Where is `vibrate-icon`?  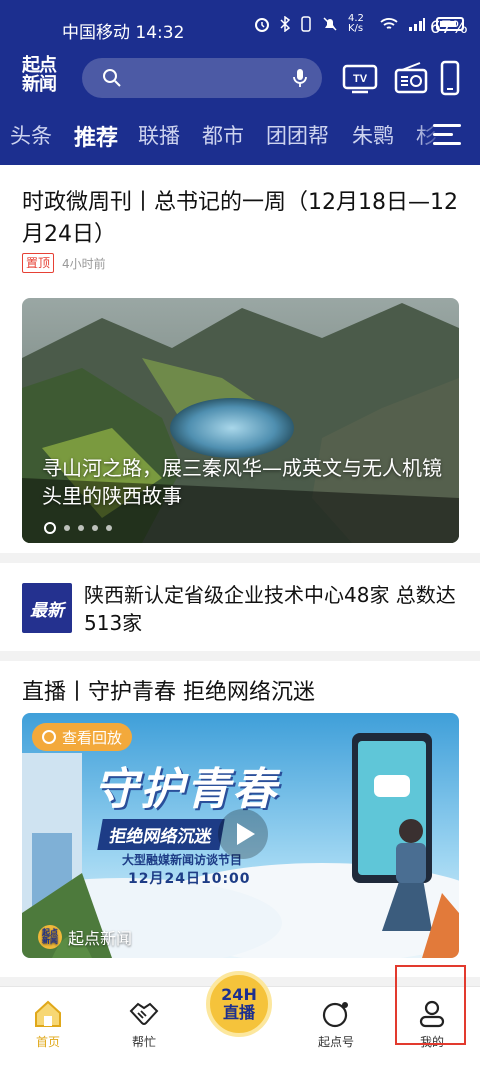
vibrate-icon is located at coordinates (306, 24).